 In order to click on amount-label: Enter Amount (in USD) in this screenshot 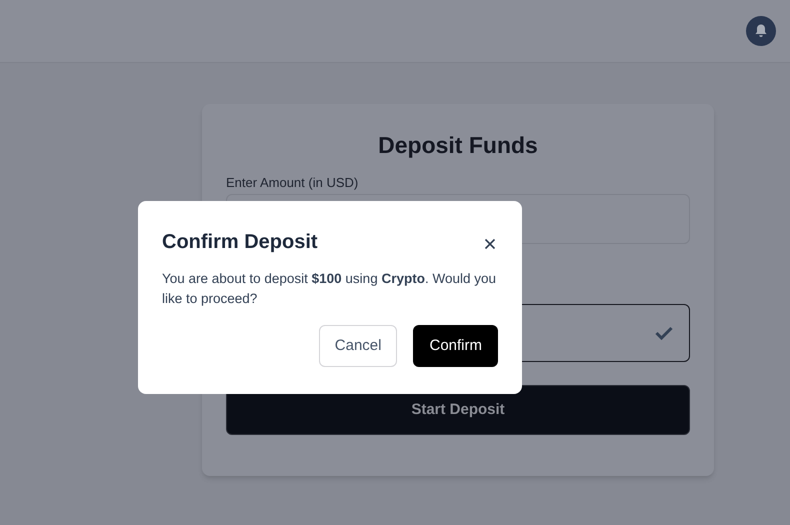, I will do `click(293, 183)`.